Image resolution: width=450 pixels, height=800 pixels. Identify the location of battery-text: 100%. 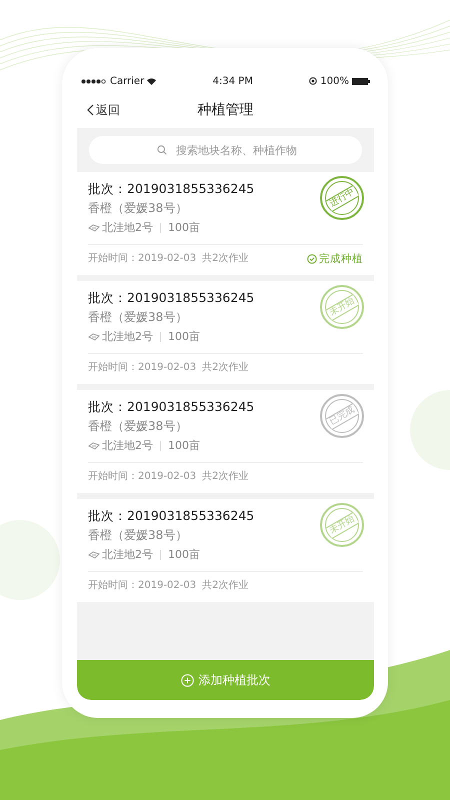
(334, 81).